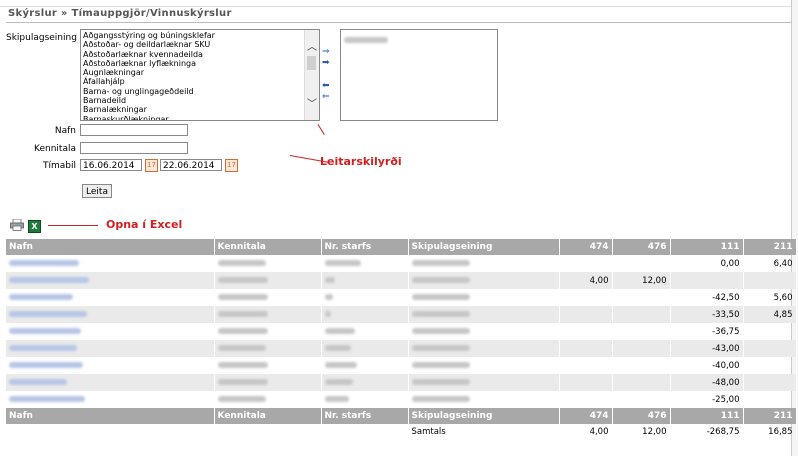 This screenshot has width=798, height=456. I want to click on unit-list-item: Aðstoðarlæknar kvennadeilda, so click(200, 54).